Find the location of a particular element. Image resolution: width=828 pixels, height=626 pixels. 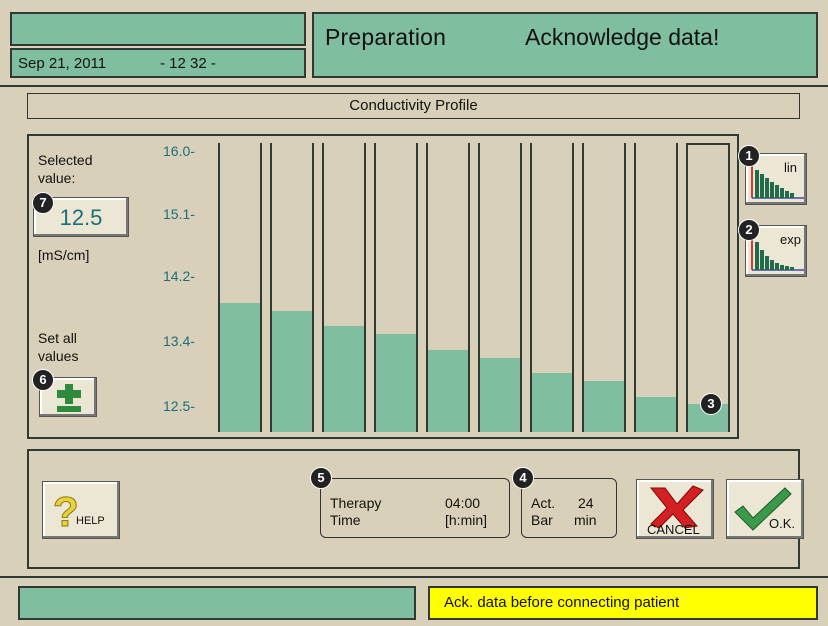

selected-value-label-1: Selected is located at coordinates (65, 160).